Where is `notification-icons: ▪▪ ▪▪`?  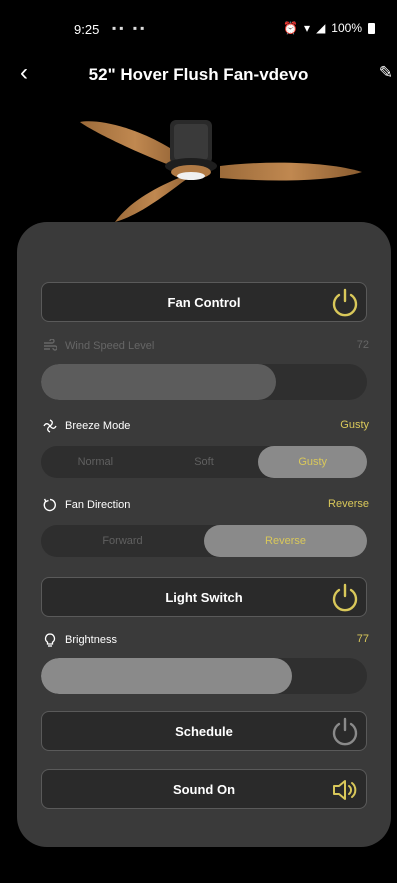 notification-icons: ▪▪ ▪▪ is located at coordinates (130, 28).